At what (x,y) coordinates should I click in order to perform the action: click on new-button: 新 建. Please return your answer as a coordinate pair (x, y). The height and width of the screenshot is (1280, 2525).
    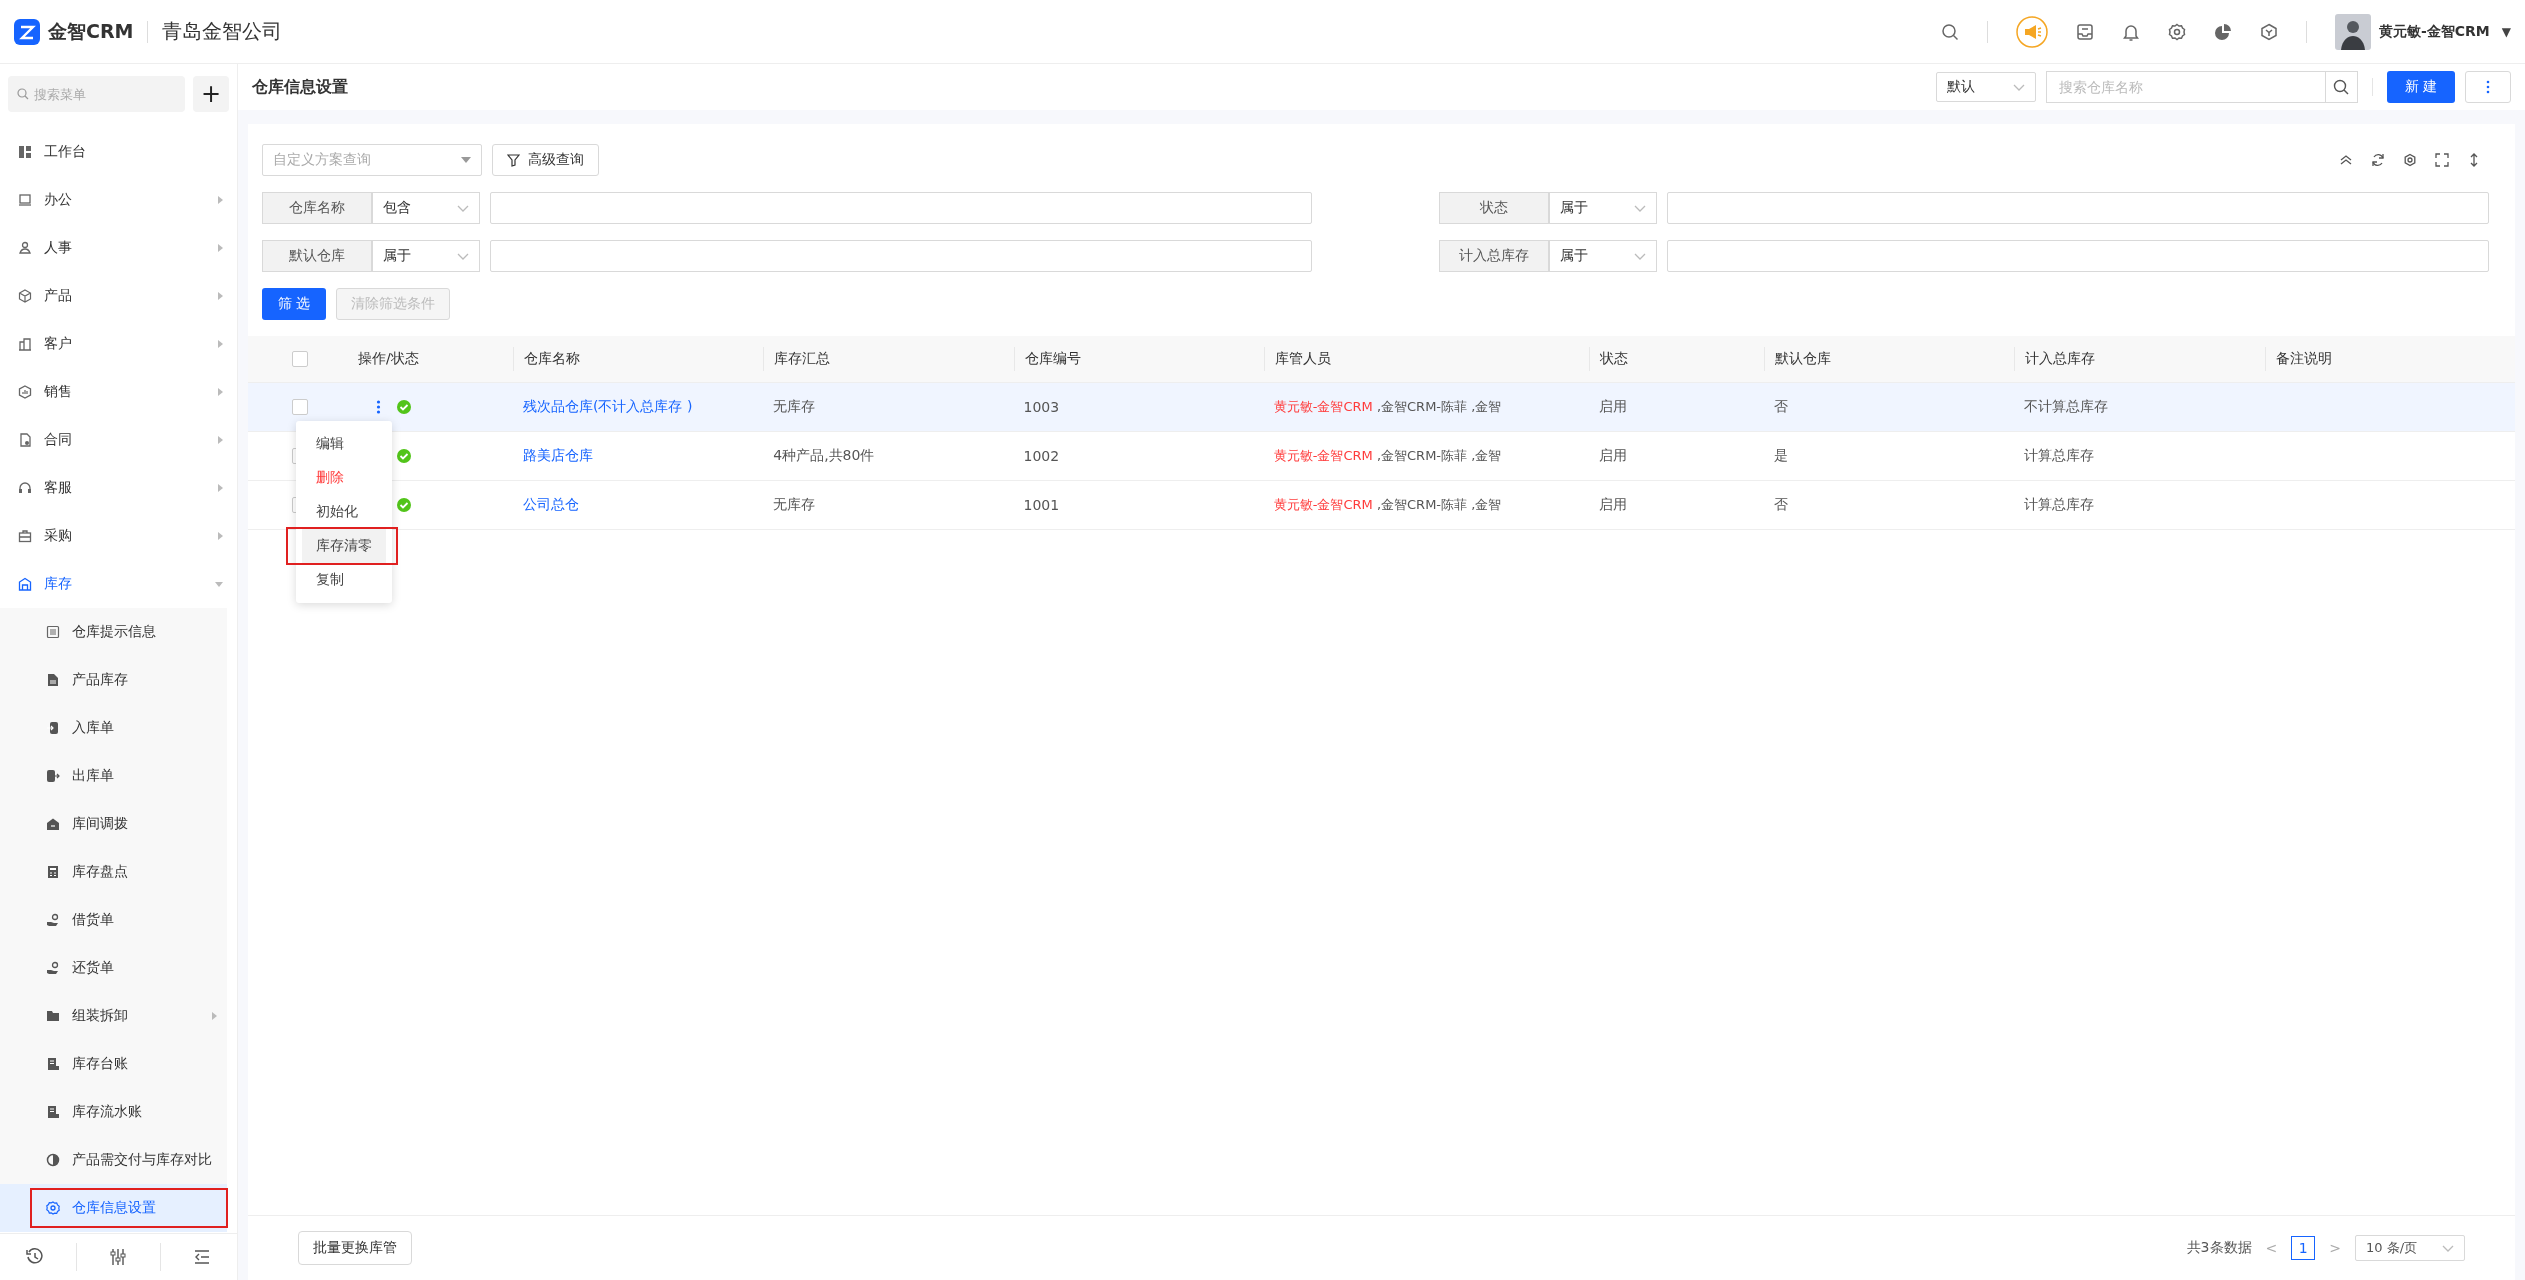
    Looking at the image, I should click on (2420, 87).